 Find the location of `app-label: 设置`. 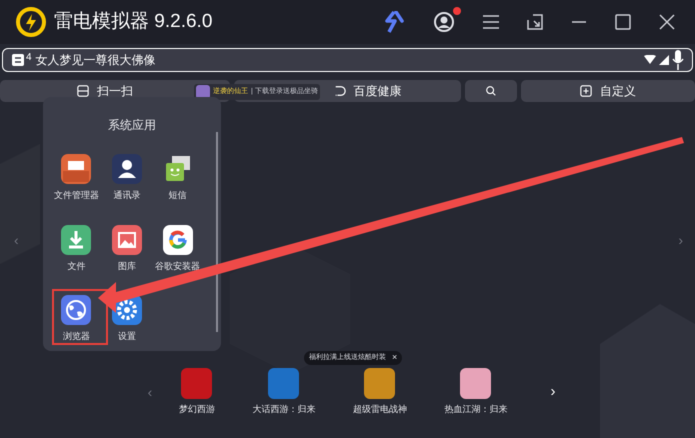

app-label: 设置 is located at coordinates (127, 336).